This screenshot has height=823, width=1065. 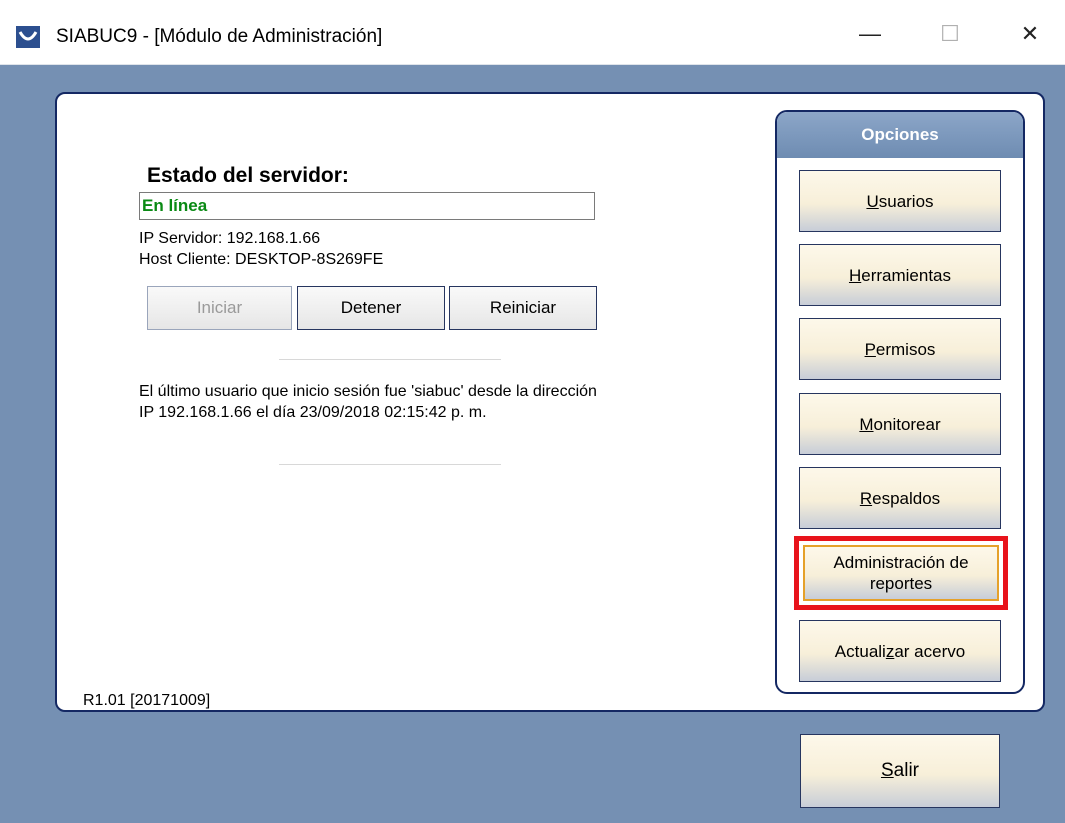 I want to click on permissions-label: Permisos, so click(x=900, y=349).